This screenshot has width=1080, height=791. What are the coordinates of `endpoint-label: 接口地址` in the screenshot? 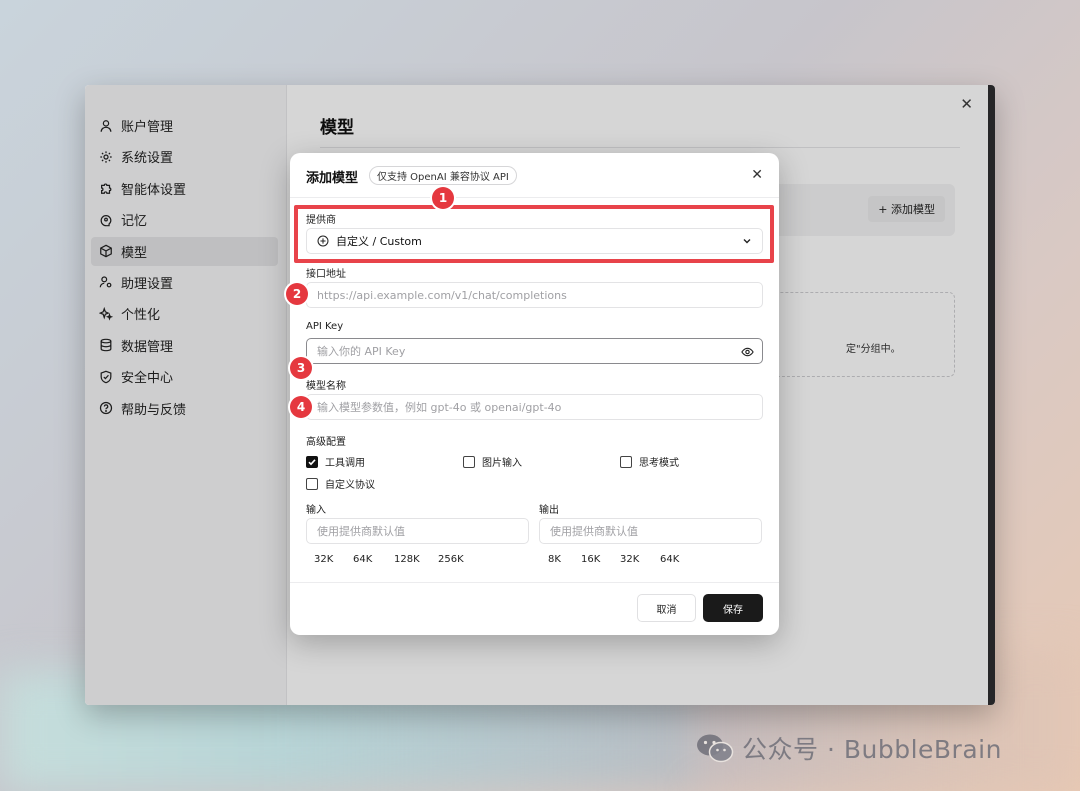 It's located at (326, 274).